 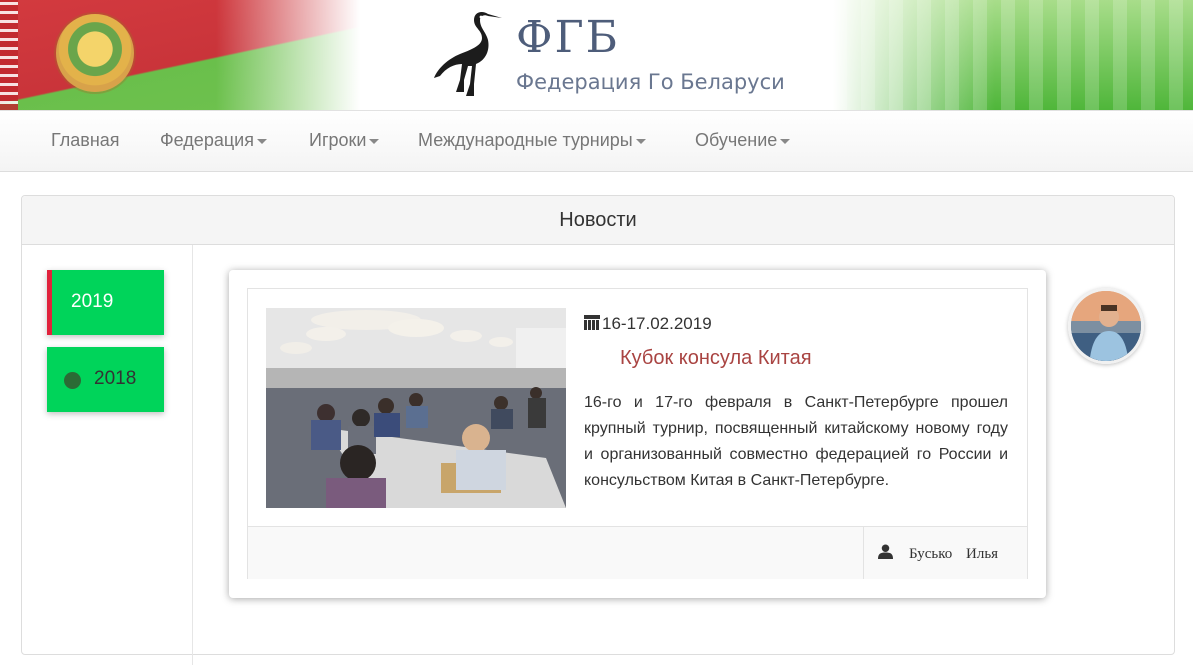 What do you see at coordinates (207, 140) in the screenshot?
I see `nav-item-label: Федерация` at bounding box center [207, 140].